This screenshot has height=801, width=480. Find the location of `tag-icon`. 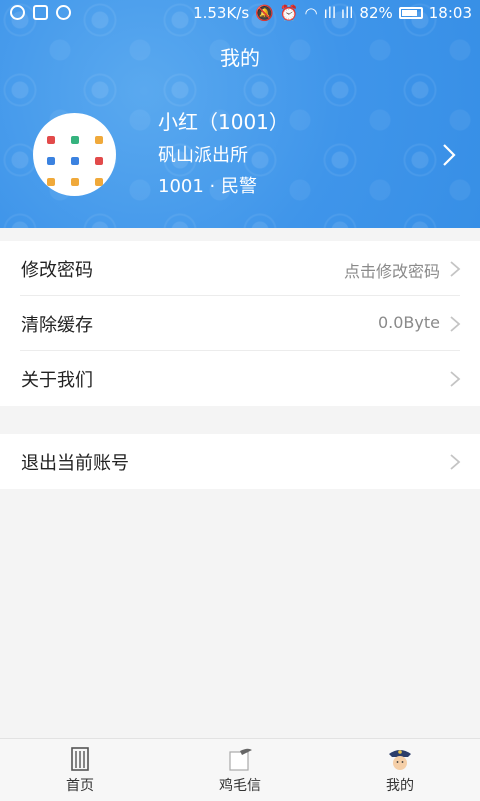

tag-icon is located at coordinates (75, 182).